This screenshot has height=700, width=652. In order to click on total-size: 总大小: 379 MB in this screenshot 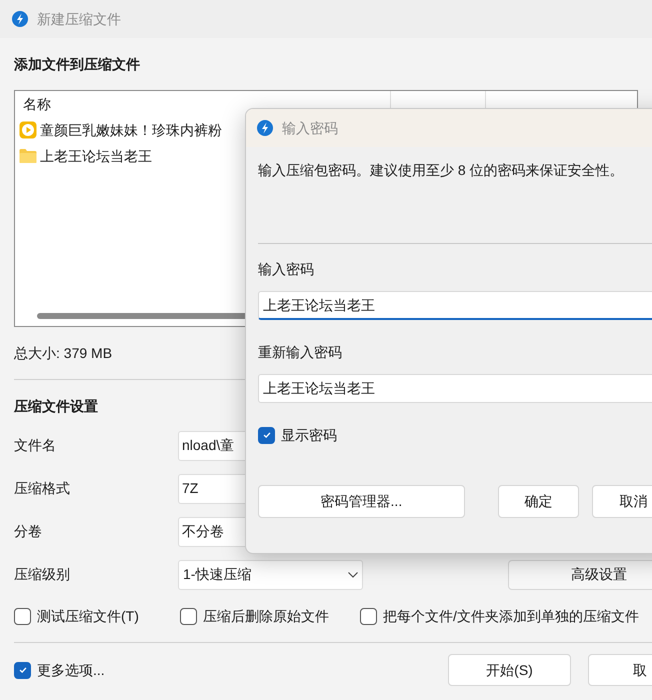, I will do `click(63, 353)`.